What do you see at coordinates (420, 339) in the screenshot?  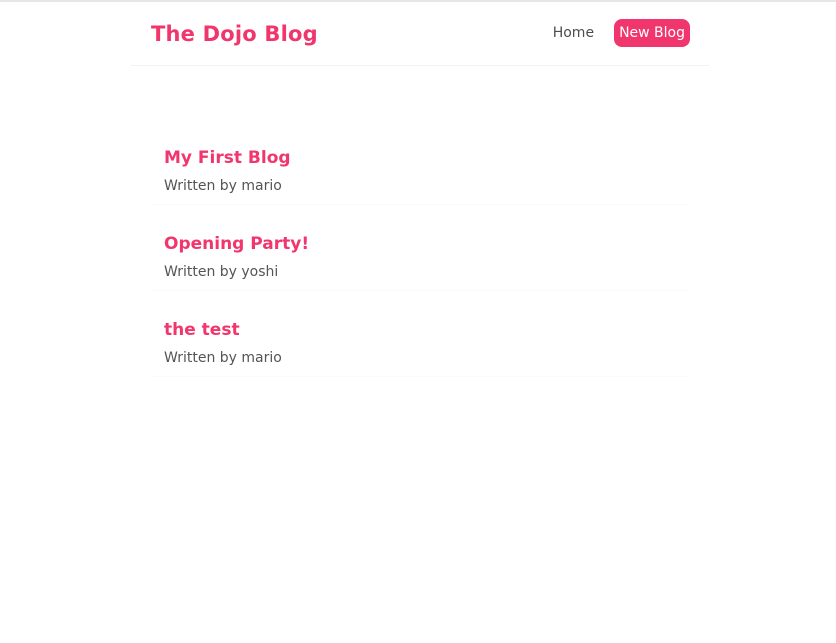 I see `blog-preview: the test Written by mario` at bounding box center [420, 339].